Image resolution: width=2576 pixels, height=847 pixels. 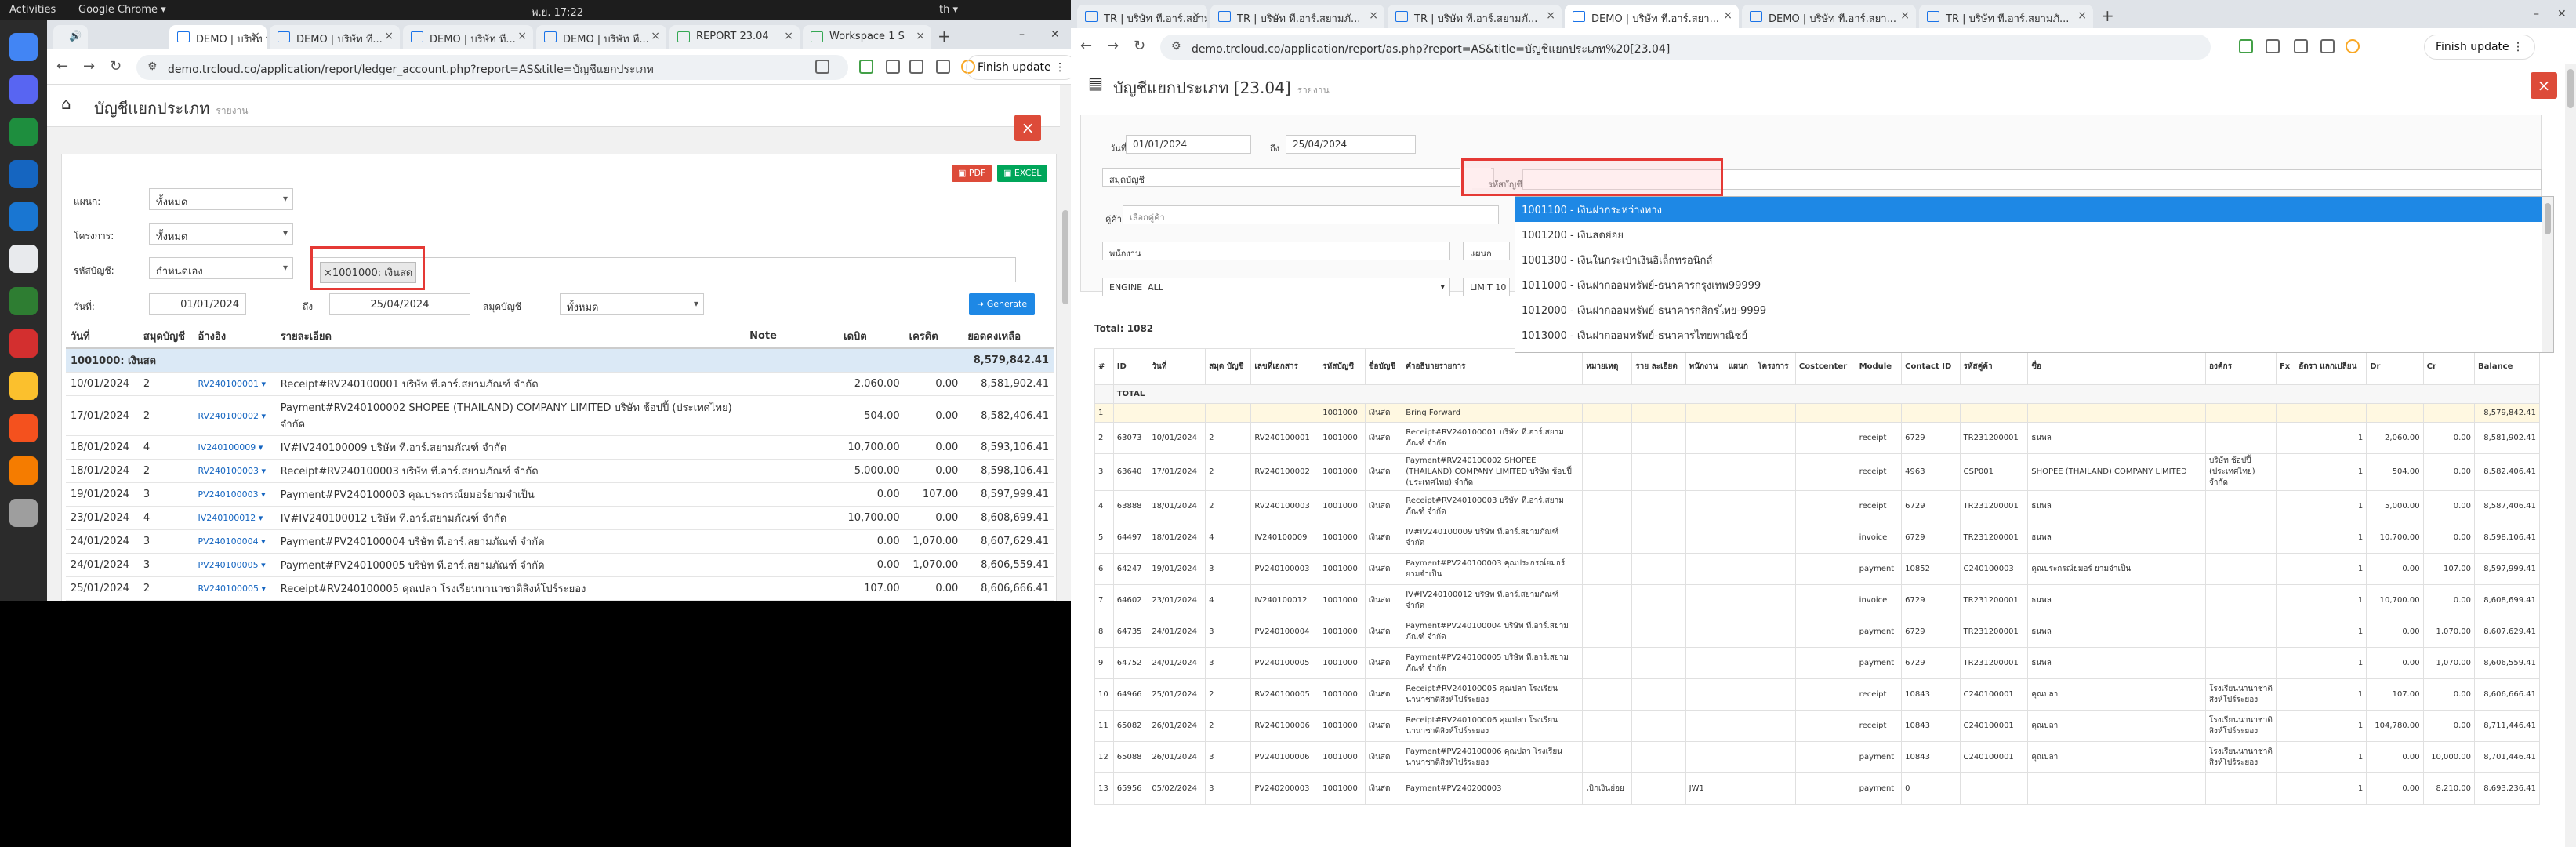 What do you see at coordinates (1297, 16) in the screenshot?
I see `right-tab-1: TR | บริษัท ที.อาร์.สยามภั... ×` at bounding box center [1297, 16].